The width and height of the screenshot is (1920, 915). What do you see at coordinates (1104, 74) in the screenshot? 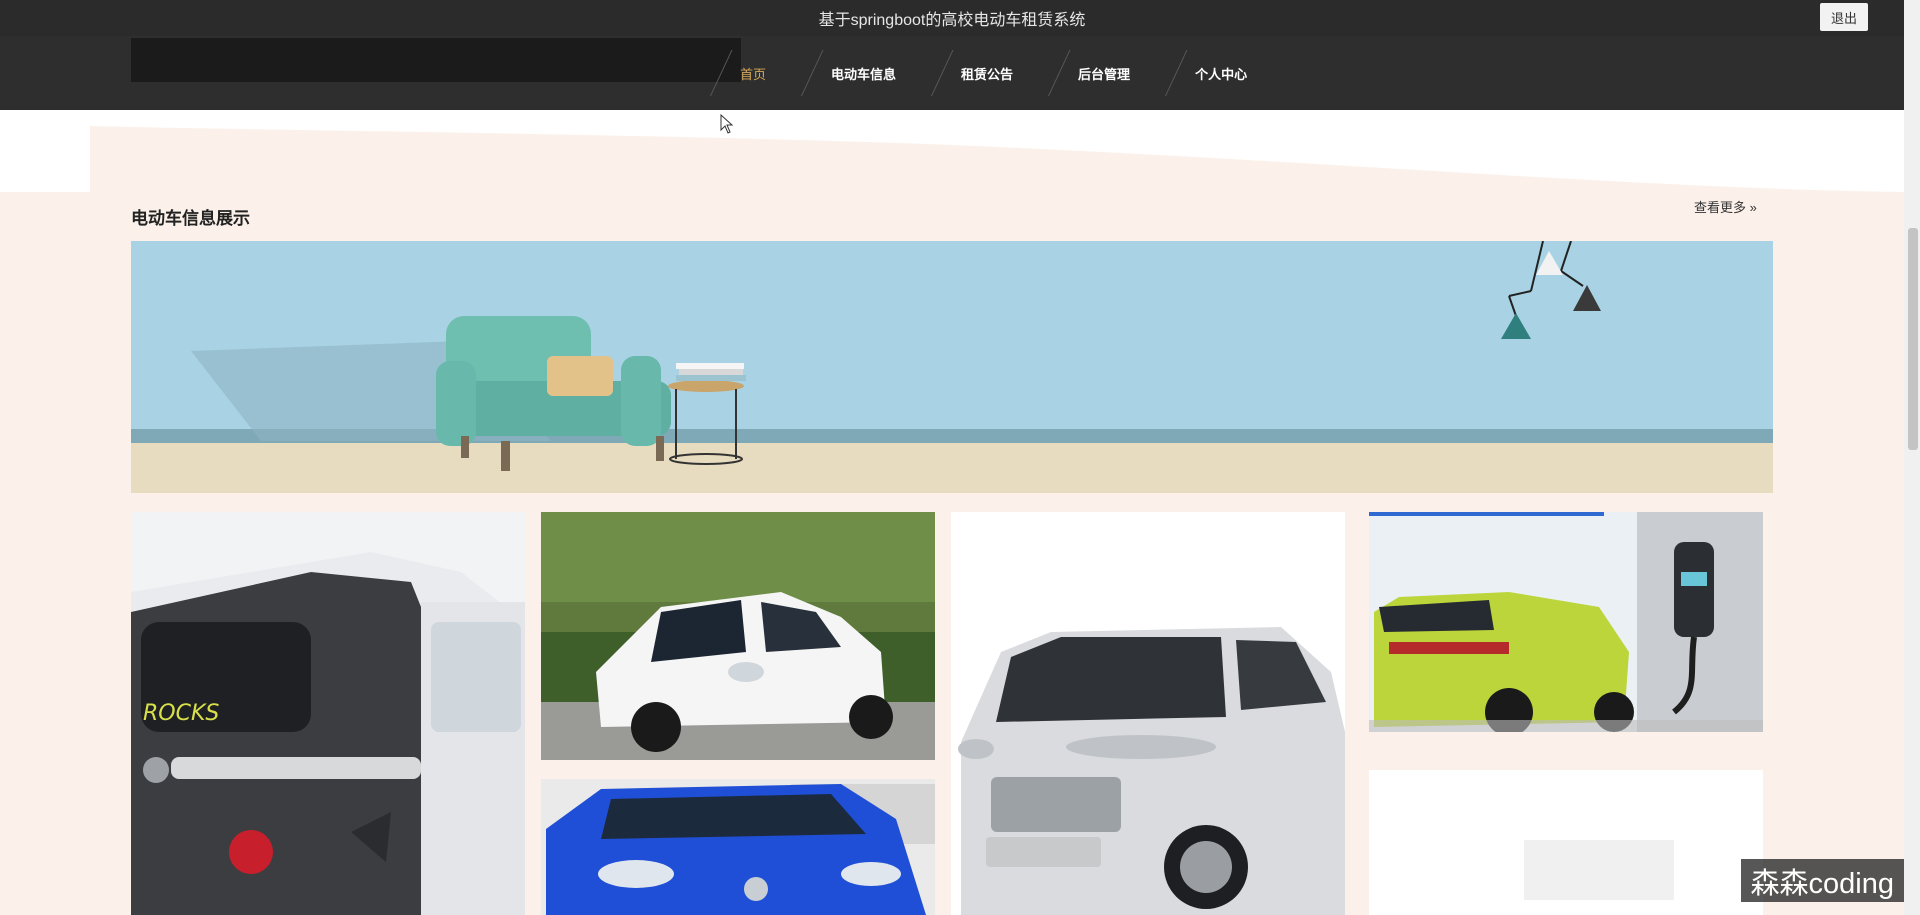
I see `nav-item-label: 后台管理` at bounding box center [1104, 74].